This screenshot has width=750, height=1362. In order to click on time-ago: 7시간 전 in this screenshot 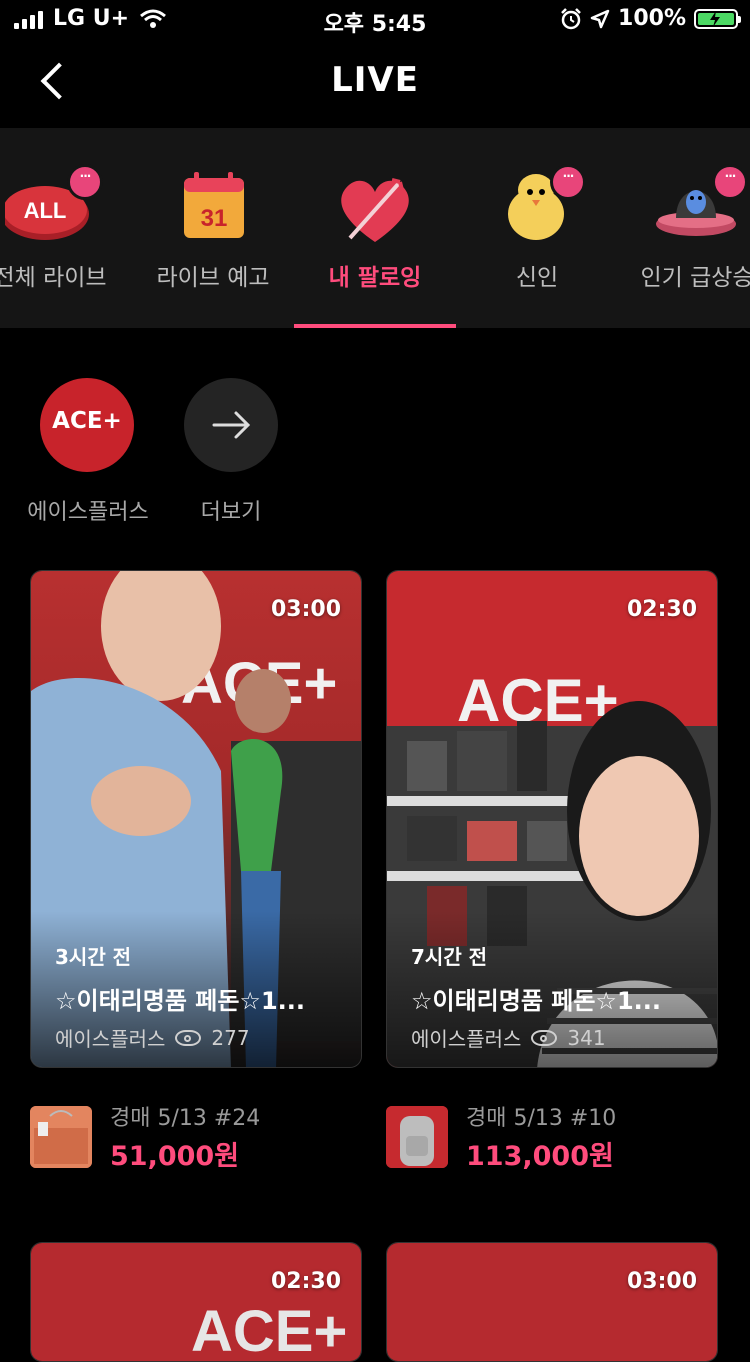, I will do `click(449, 957)`.